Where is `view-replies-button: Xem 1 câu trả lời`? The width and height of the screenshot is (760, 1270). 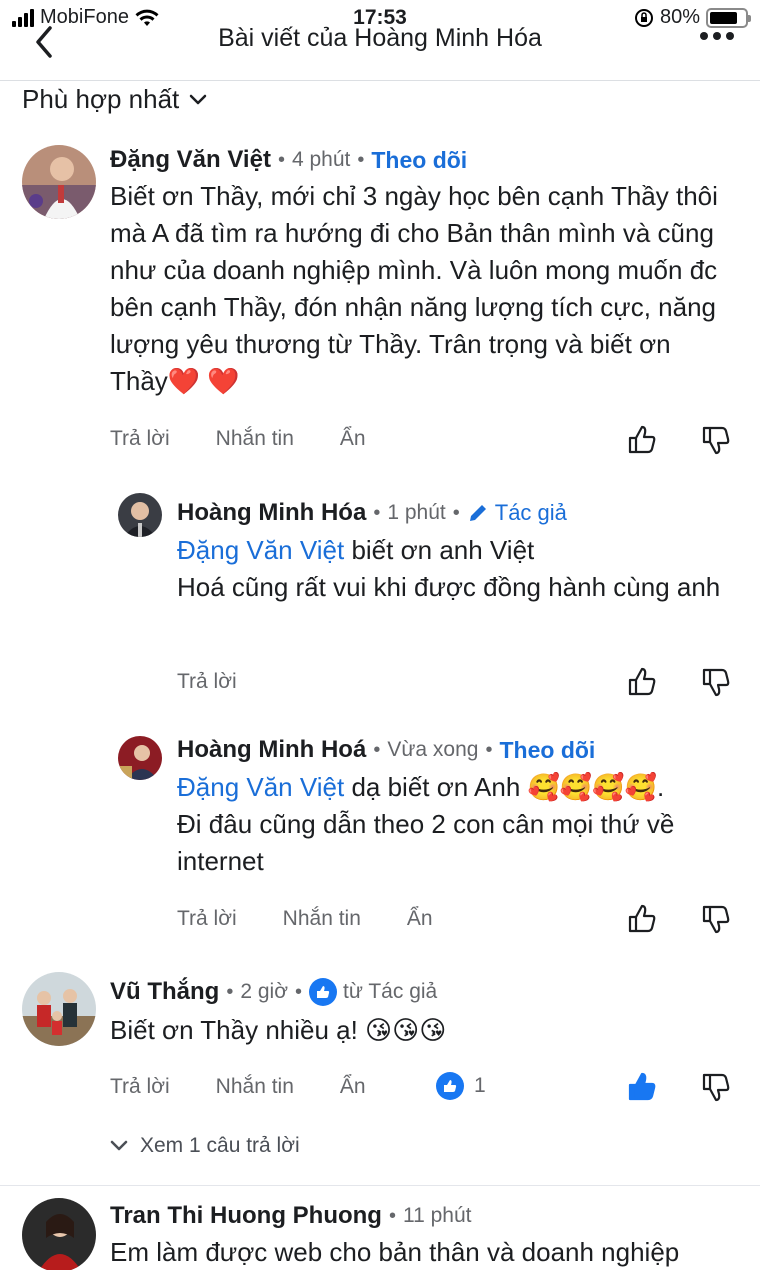
view-replies-button: Xem 1 câu trả lời is located at coordinates (205, 1146).